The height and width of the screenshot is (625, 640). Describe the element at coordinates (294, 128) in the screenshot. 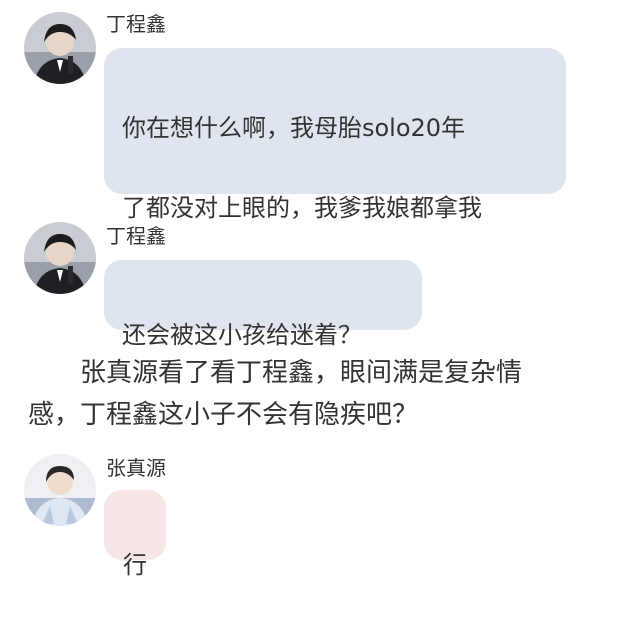

I see `message-line: 你在想什么啊，我母胎solo20年` at that location.